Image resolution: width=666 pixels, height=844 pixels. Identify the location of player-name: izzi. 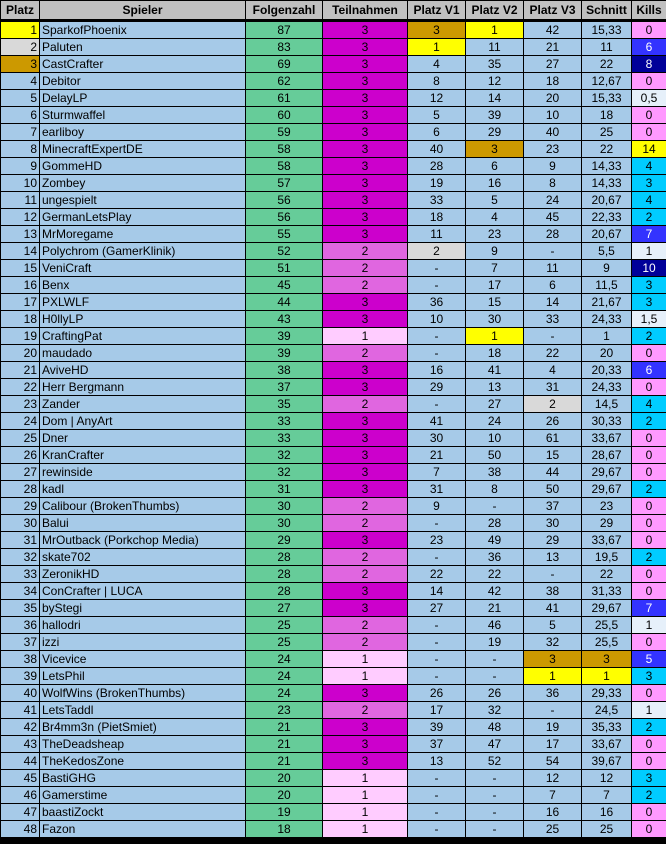
(142, 642).